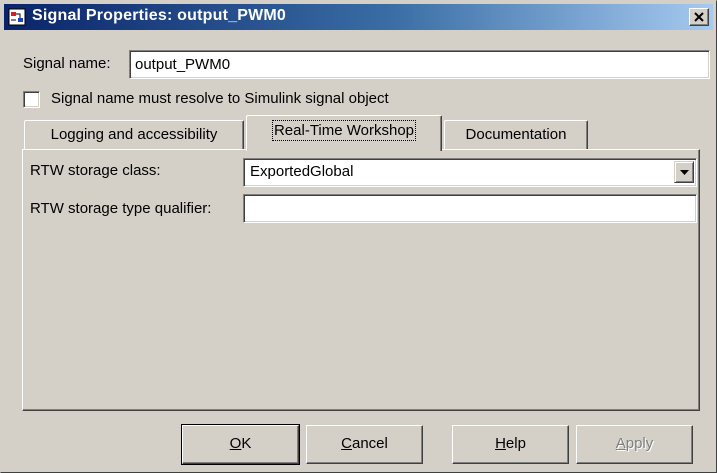  I want to click on apply-button-label: Apply, so click(634, 443).